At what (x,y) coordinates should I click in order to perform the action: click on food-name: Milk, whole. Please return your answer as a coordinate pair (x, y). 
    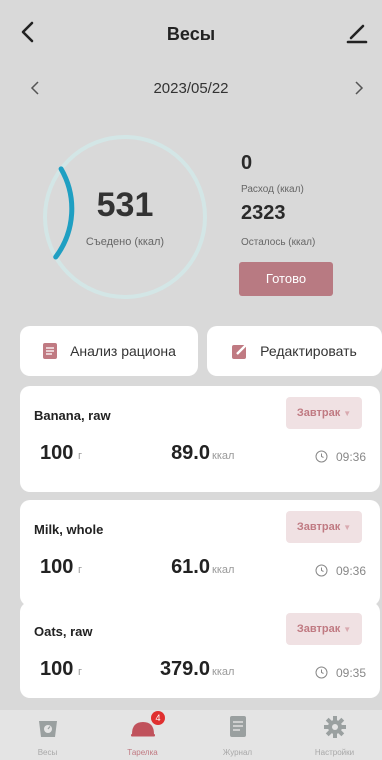
    Looking at the image, I should click on (69, 529).